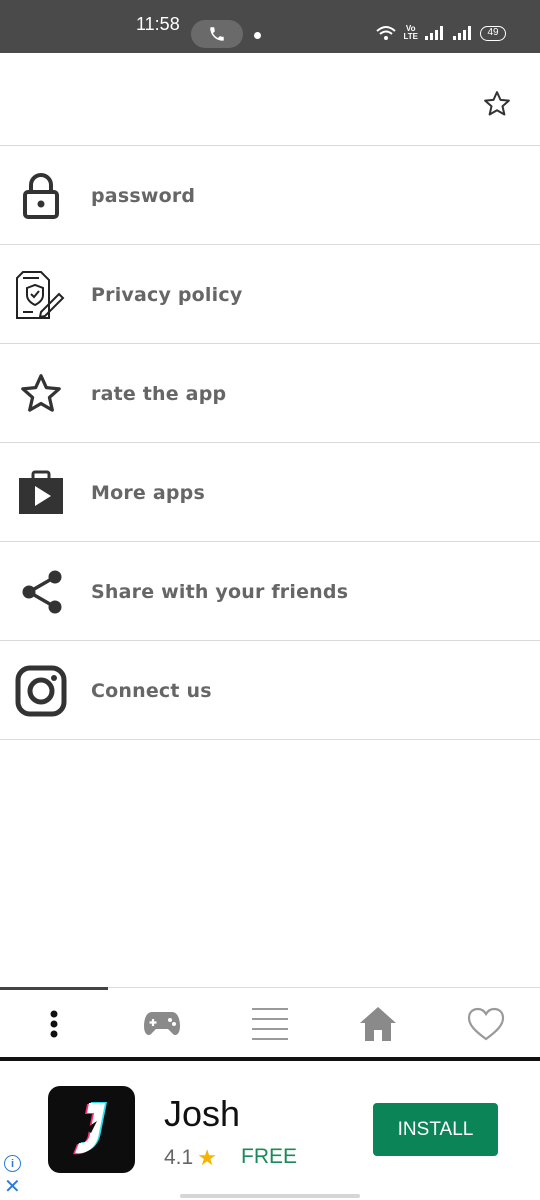  What do you see at coordinates (151, 690) in the screenshot?
I see `menu-label: Connect us` at bounding box center [151, 690].